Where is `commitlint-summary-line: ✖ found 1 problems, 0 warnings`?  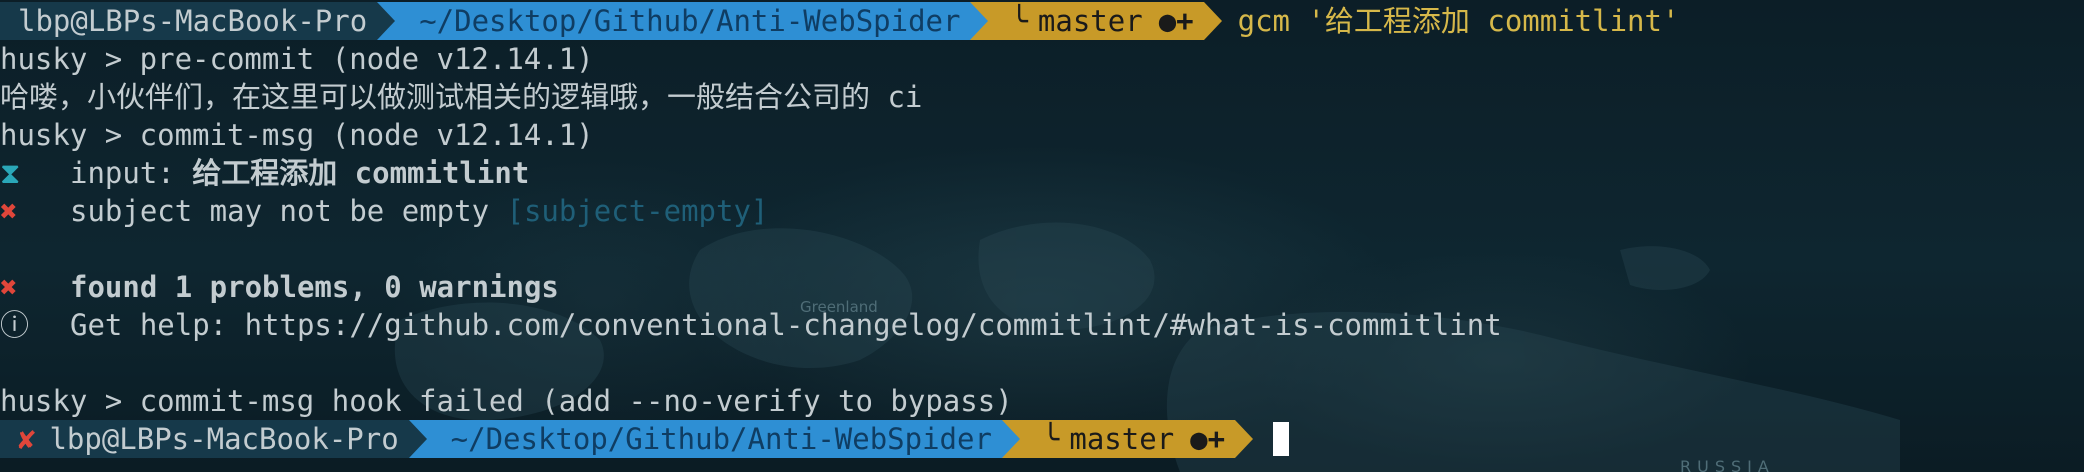
commitlint-summary-line: ✖ found 1 problems, 0 warnings is located at coordinates (279, 287).